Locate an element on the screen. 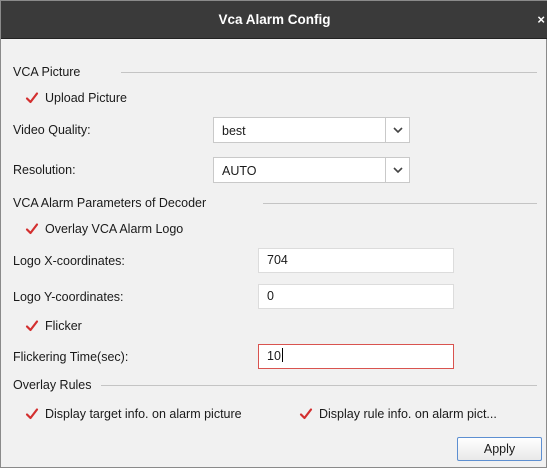 The image size is (547, 468). section-vca-picture-header: VCA Picture is located at coordinates (47, 72).